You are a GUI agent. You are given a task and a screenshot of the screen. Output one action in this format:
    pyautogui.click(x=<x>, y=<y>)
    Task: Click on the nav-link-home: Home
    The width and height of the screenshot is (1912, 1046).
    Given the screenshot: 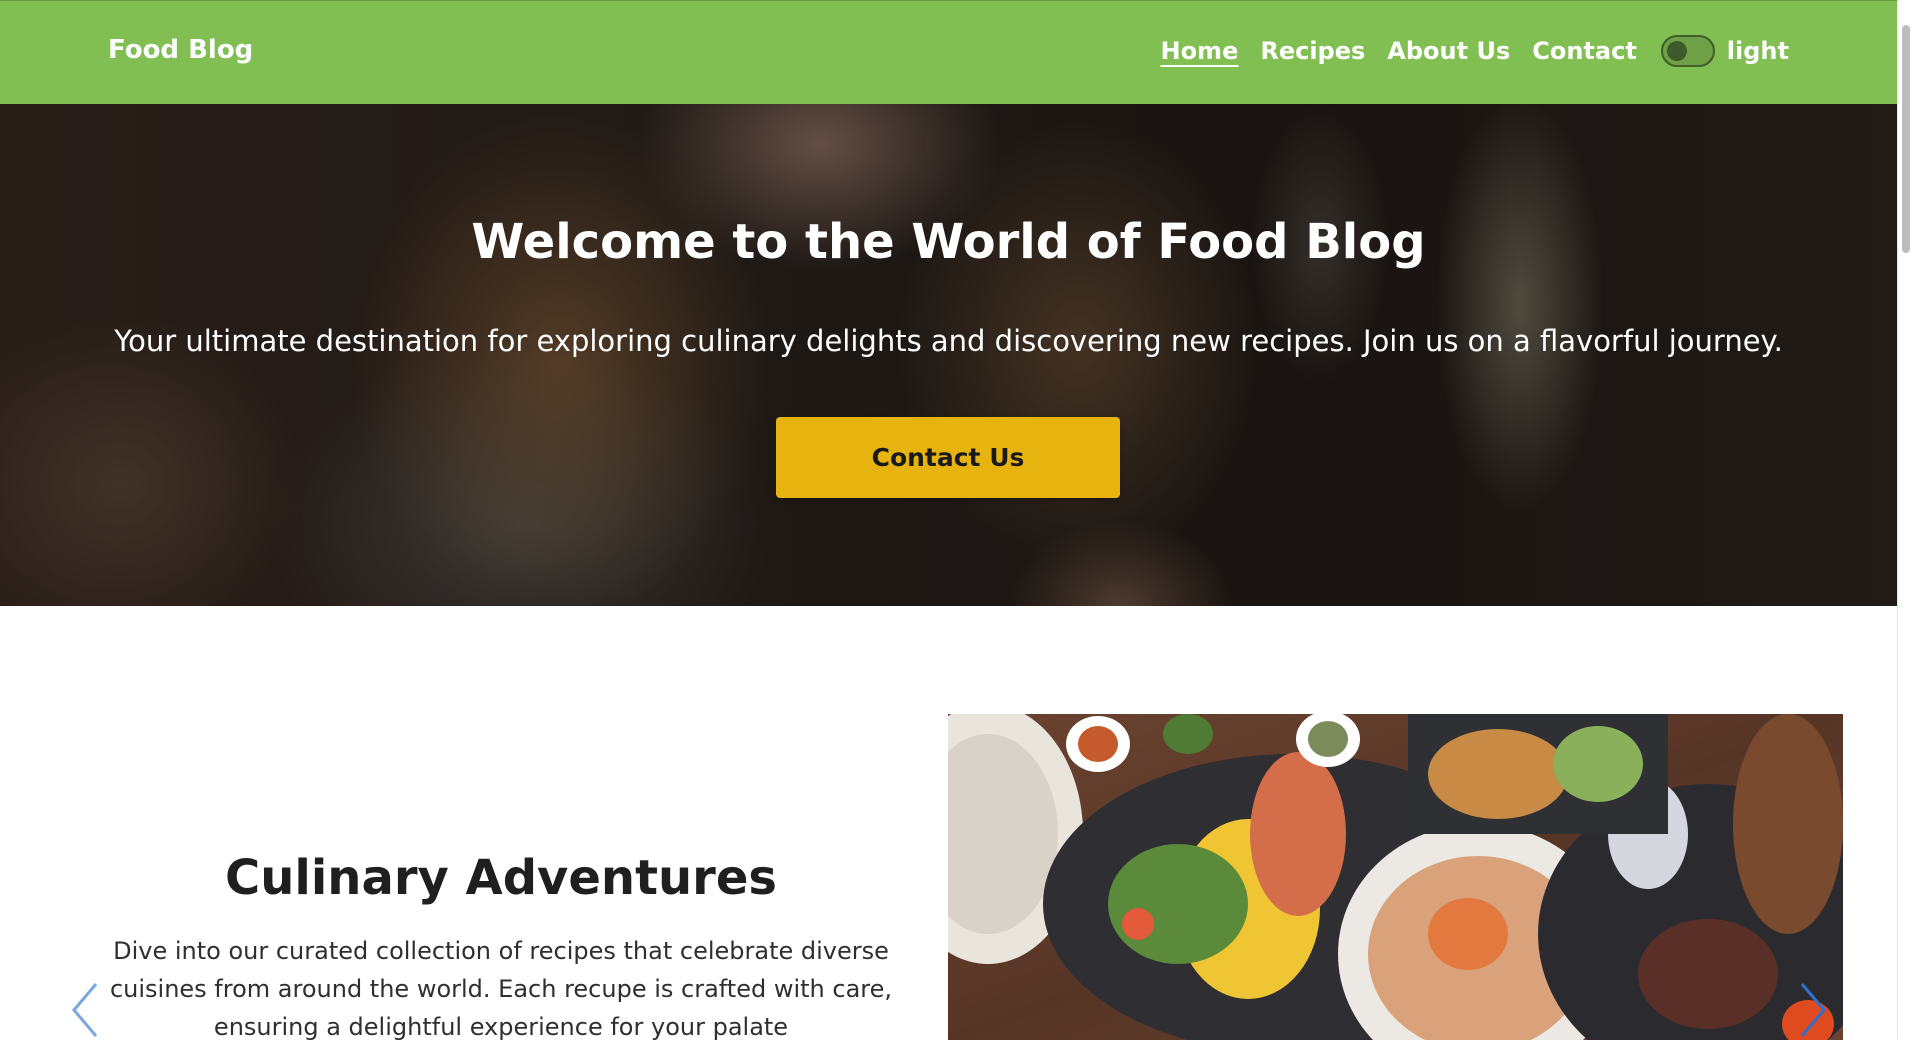 What is the action you would take?
    pyautogui.click(x=1199, y=51)
    